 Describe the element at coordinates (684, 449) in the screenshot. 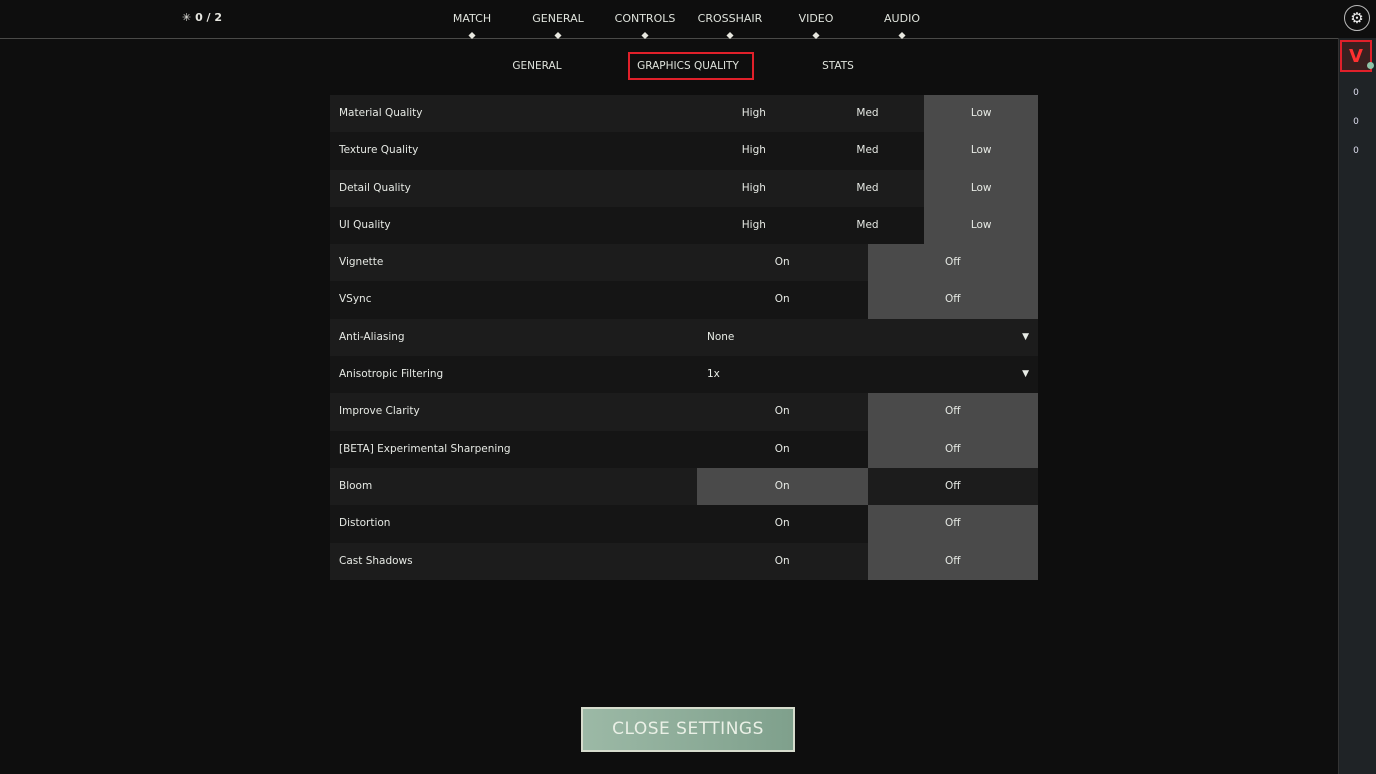

I see `setting-row-beta-experimental-sharpening: [BETA] Experimental Sharpening On Off` at that location.